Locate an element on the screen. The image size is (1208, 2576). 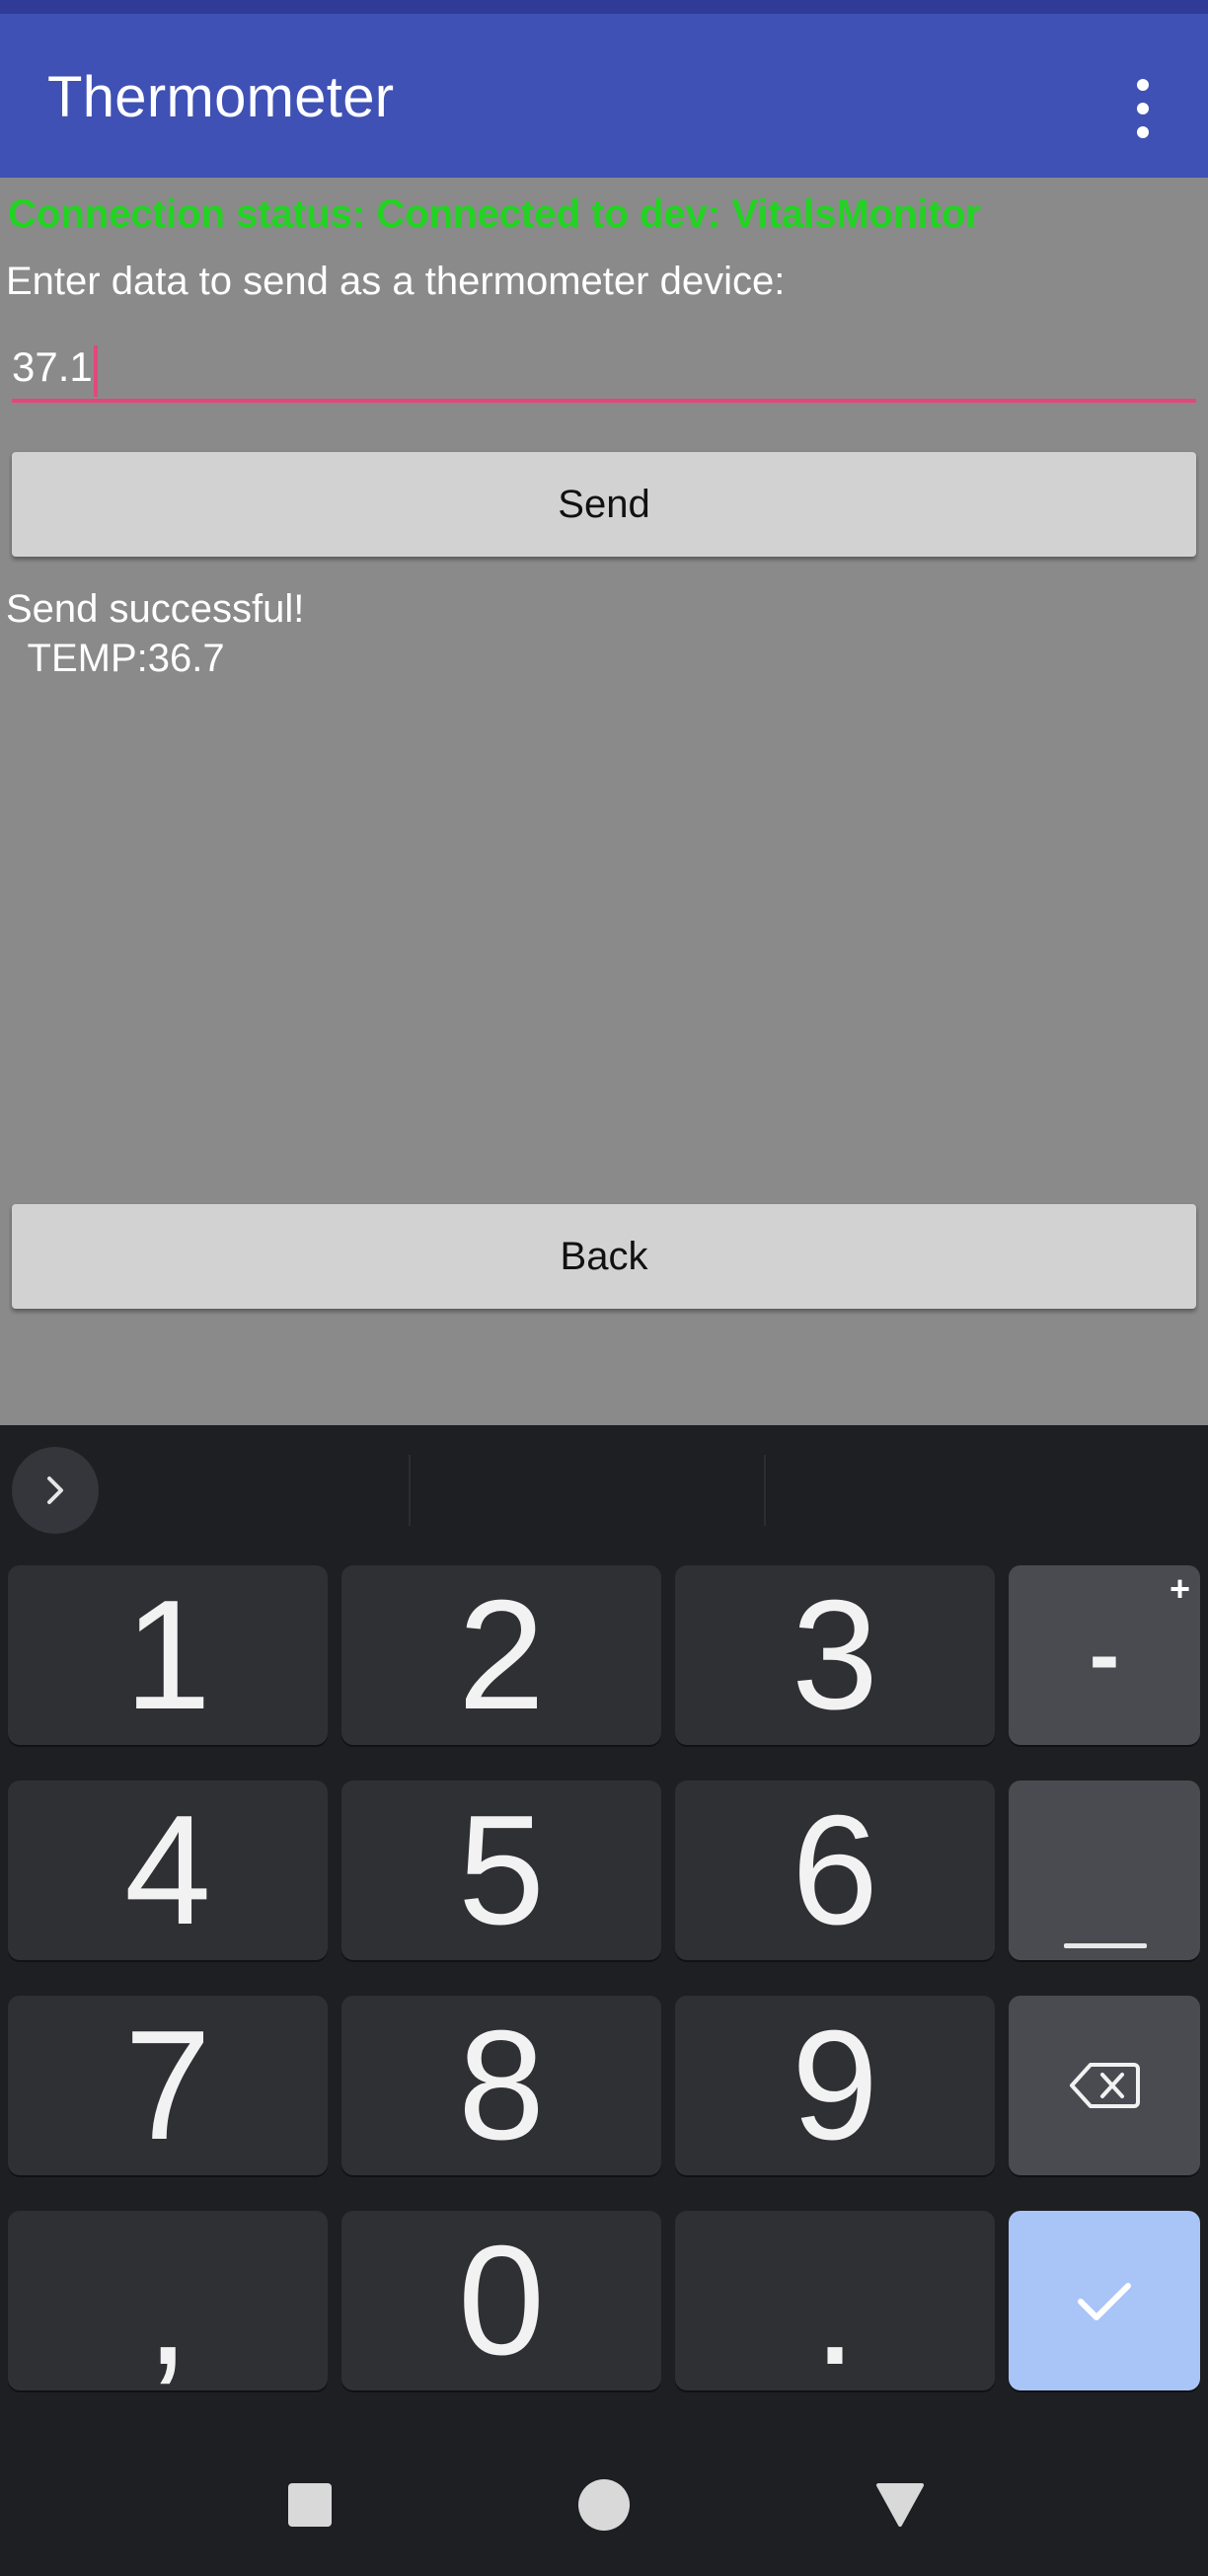
key-period: . is located at coordinates (835, 2304).